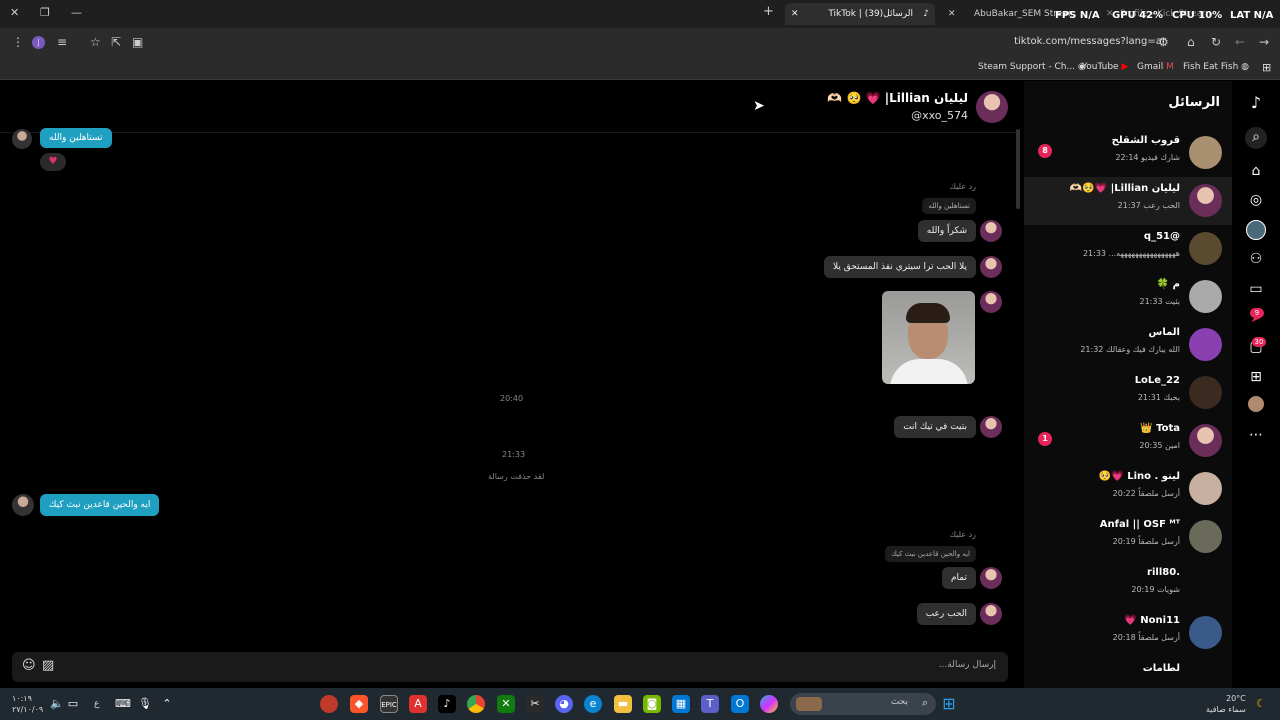 This screenshot has width=1280, height=720. I want to click on minimize-window-icon: —, so click(76, 12).